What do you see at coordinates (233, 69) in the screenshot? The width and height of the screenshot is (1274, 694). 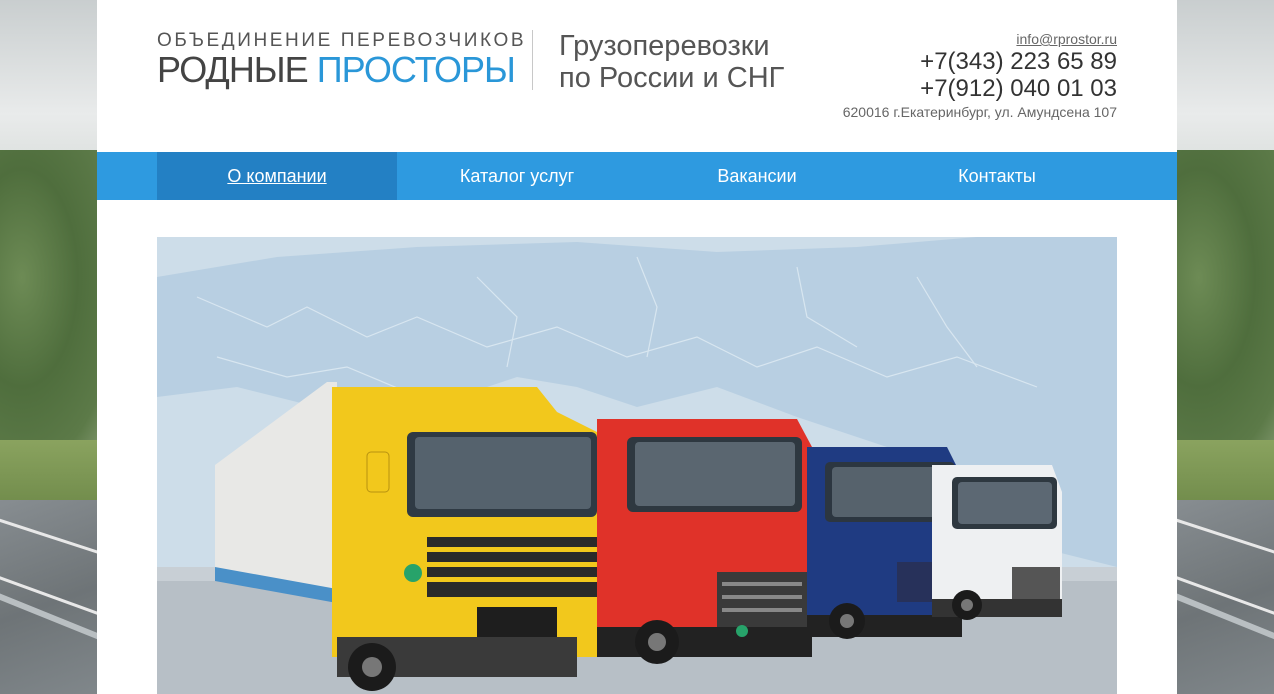 I see `logo-title-part1: РОДНЫЕ` at bounding box center [233, 69].